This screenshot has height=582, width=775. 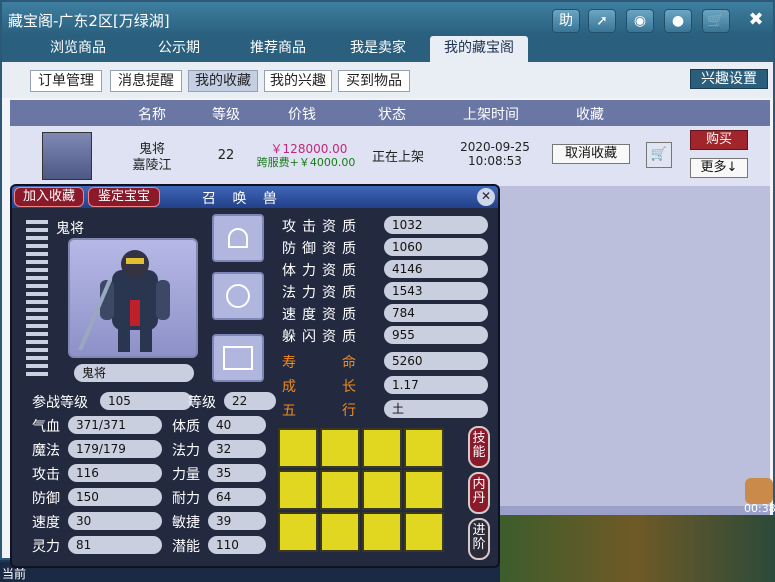 I want to click on tab-public: 公示期, so click(x=179, y=49).